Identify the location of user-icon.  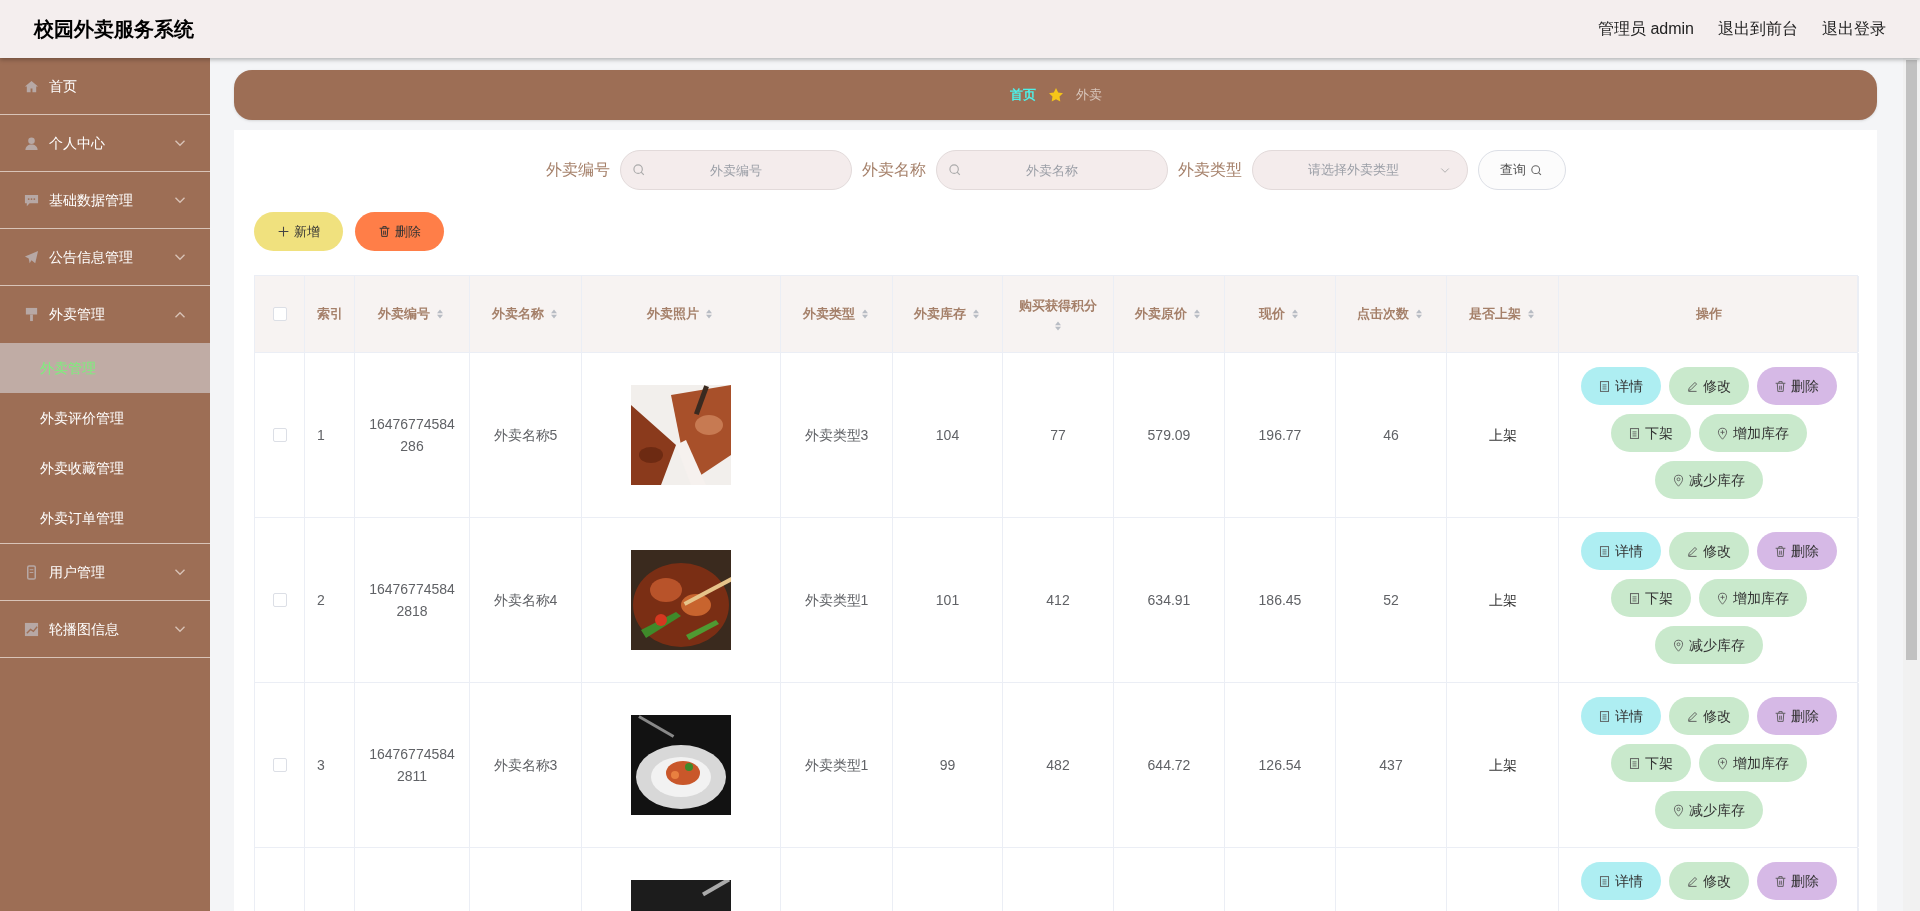
(31, 143).